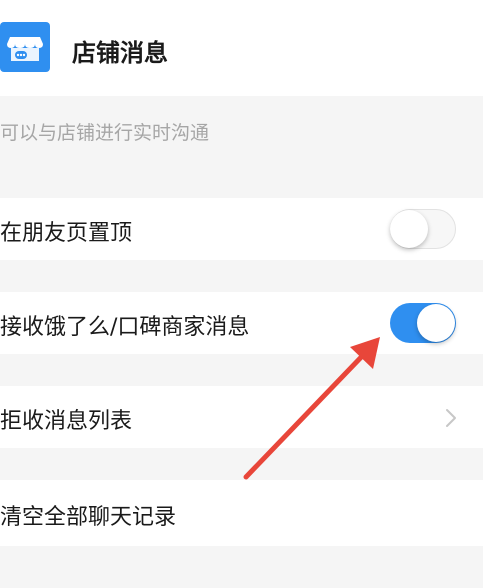 The height and width of the screenshot is (588, 483). I want to click on setting-label: 拒收消息列表, so click(66, 421).